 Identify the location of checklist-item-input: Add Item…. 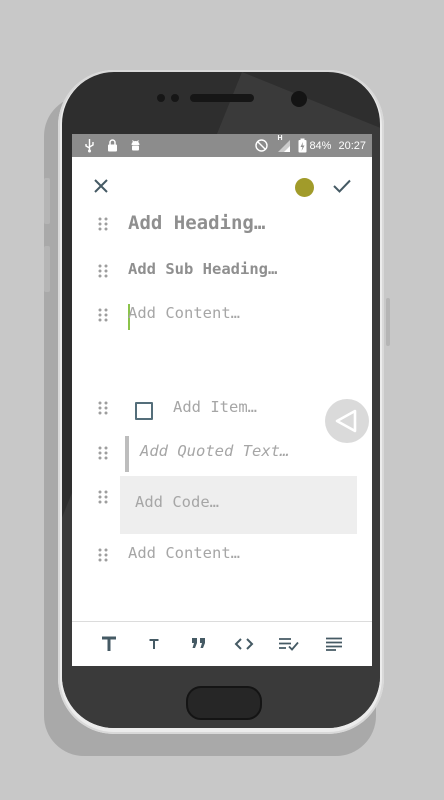
(215, 407).